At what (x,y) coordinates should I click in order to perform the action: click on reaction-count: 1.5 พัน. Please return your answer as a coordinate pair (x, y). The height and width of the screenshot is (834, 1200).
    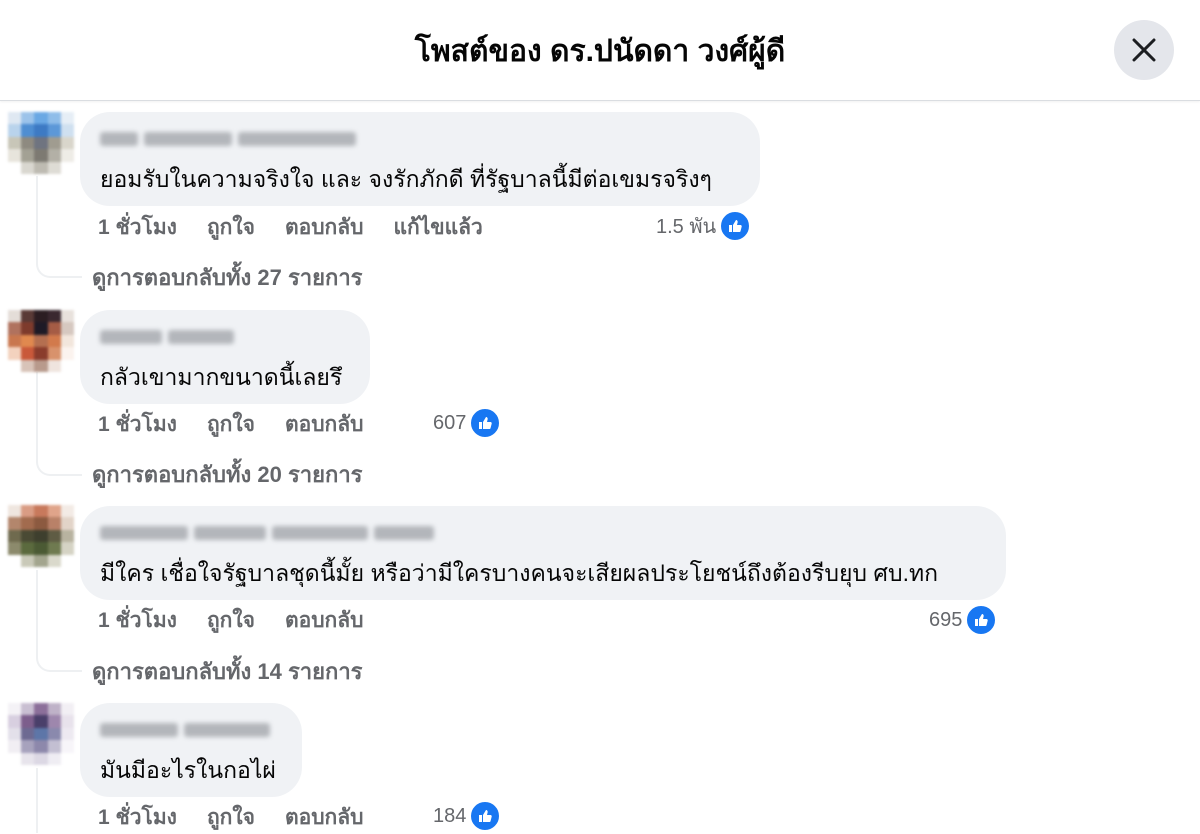
    Looking at the image, I should click on (686, 227).